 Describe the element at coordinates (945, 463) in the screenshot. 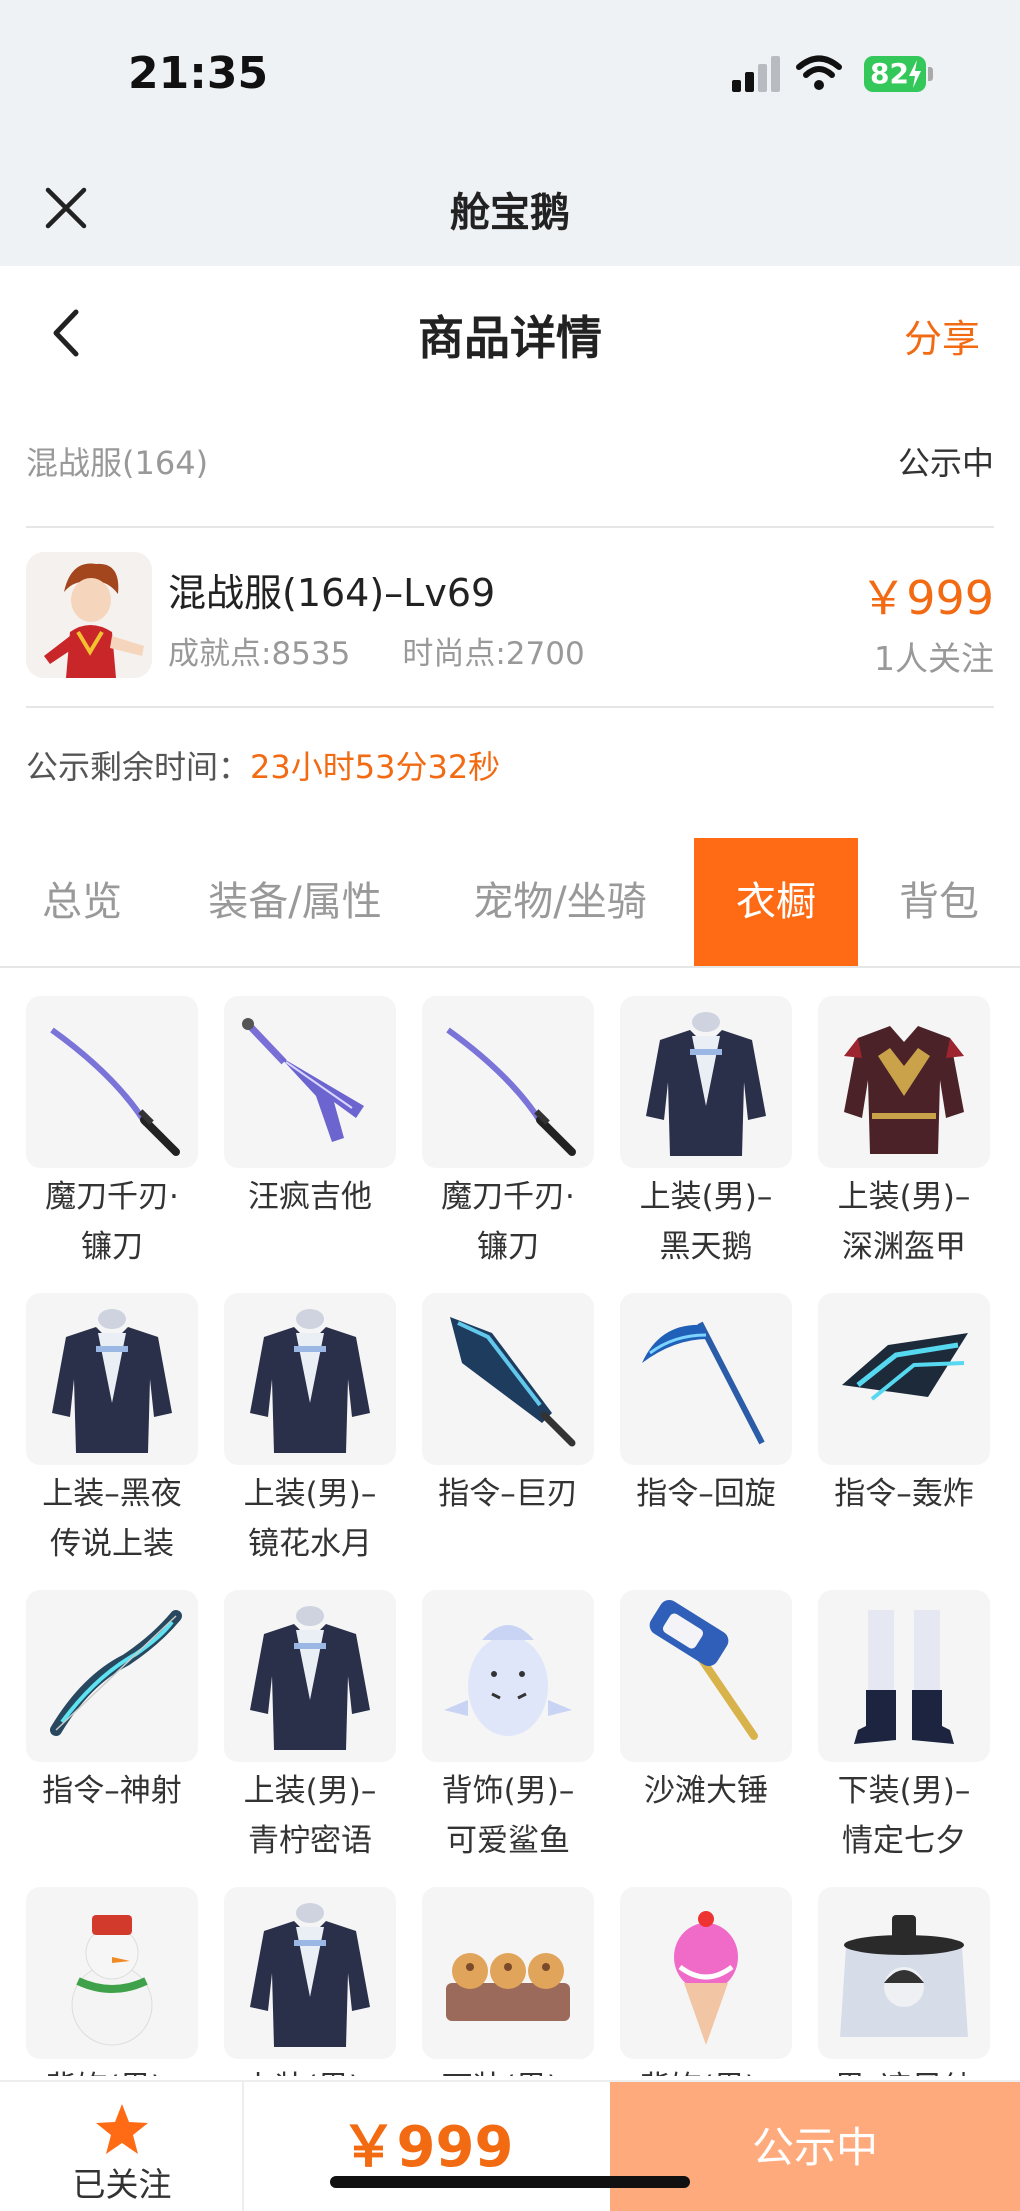

I see `listing-status: 公示中` at that location.